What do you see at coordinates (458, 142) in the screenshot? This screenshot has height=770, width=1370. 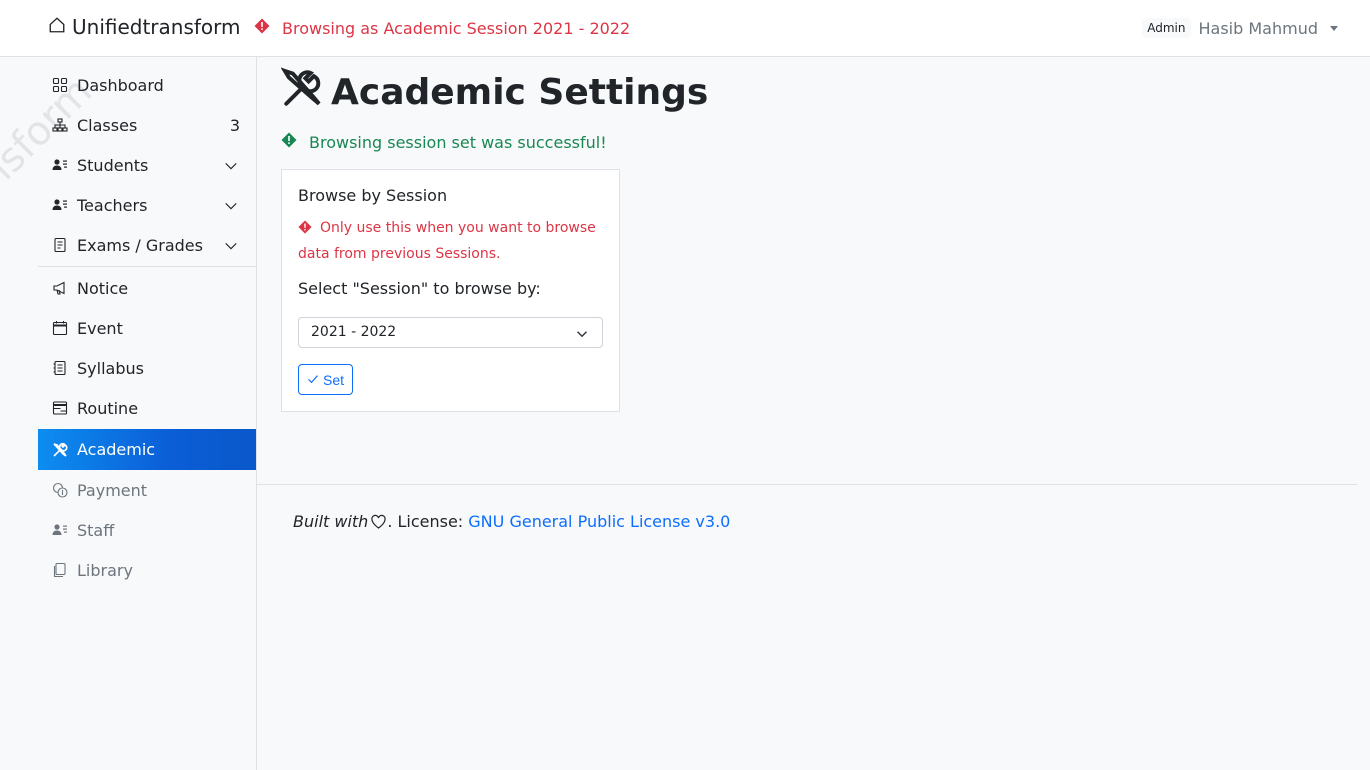 I see `success-alert-text: Browsing session set was successful!` at bounding box center [458, 142].